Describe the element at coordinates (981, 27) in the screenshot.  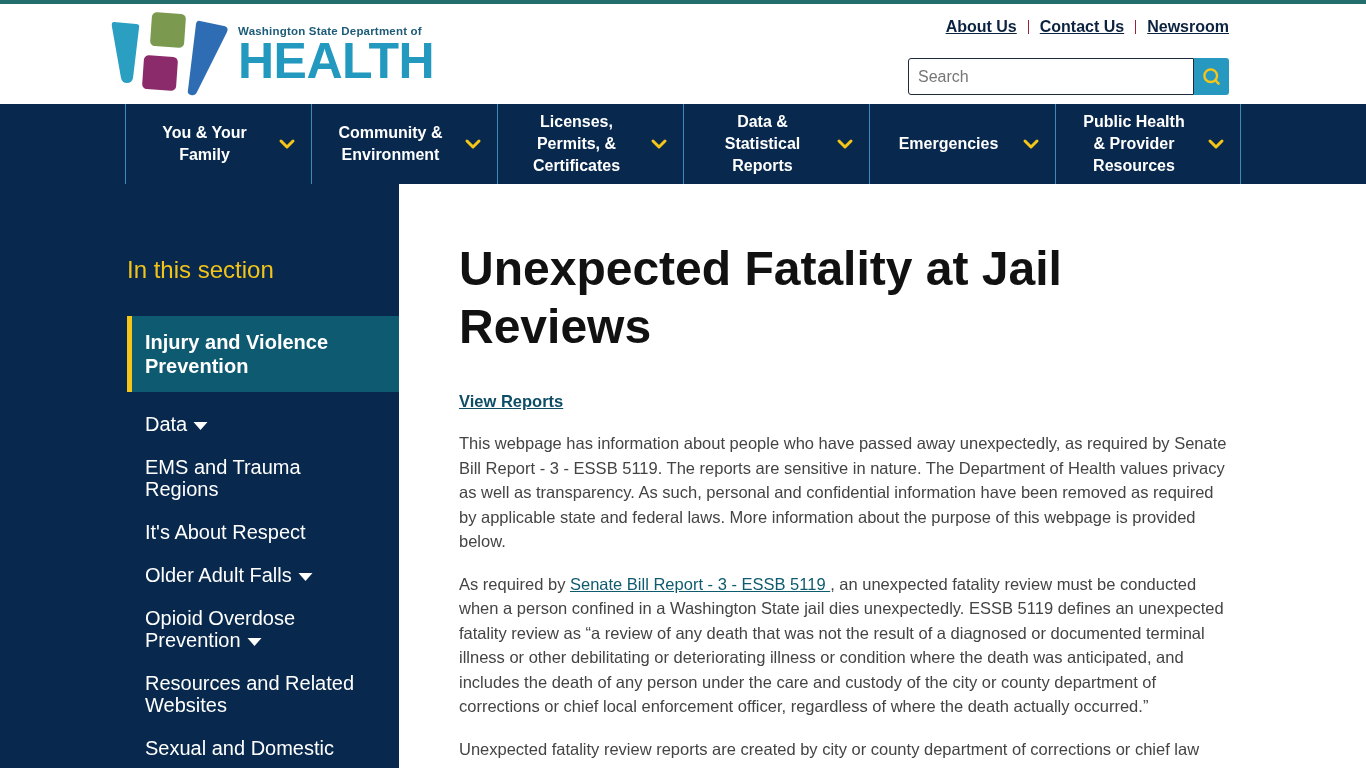
I see `utility-link: About Us` at that location.